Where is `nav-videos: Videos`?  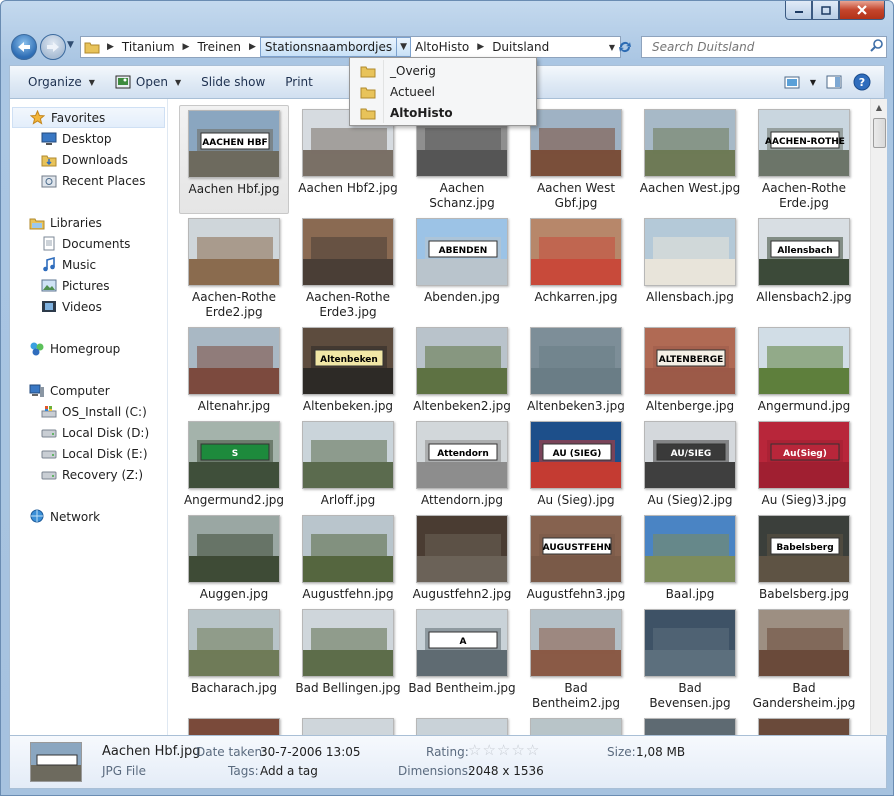 nav-videos: Videos is located at coordinates (88, 306).